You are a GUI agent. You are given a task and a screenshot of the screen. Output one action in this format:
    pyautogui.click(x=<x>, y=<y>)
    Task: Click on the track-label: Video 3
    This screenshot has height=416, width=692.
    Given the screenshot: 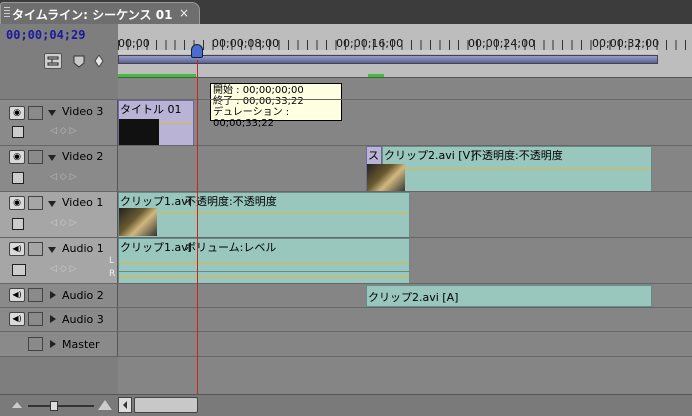 What is the action you would take?
    pyautogui.click(x=83, y=111)
    